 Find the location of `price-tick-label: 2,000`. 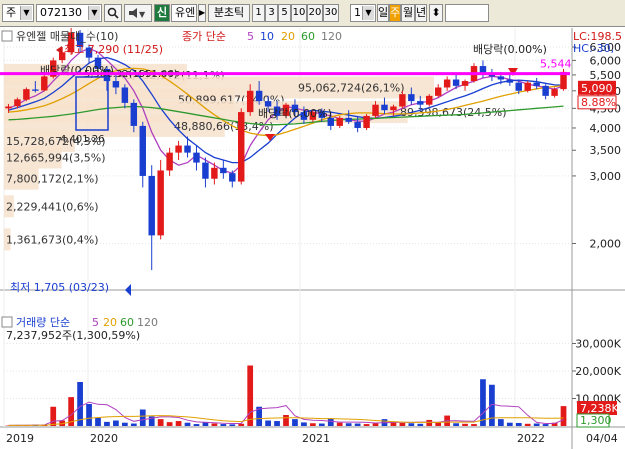

price-tick-label: 2,000 is located at coordinates (606, 244).